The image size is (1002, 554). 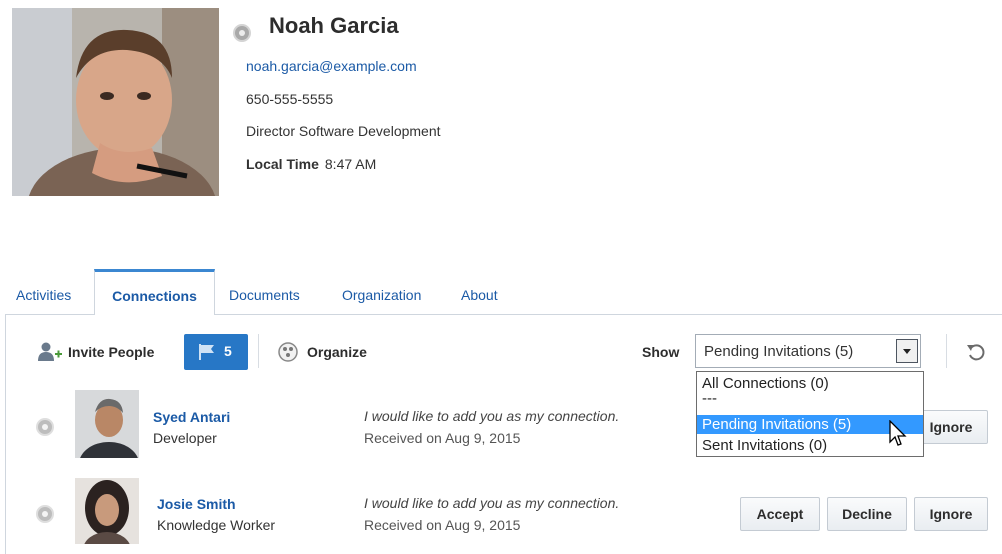 I want to click on profile-job-title: Director Software Development, so click(x=343, y=131).